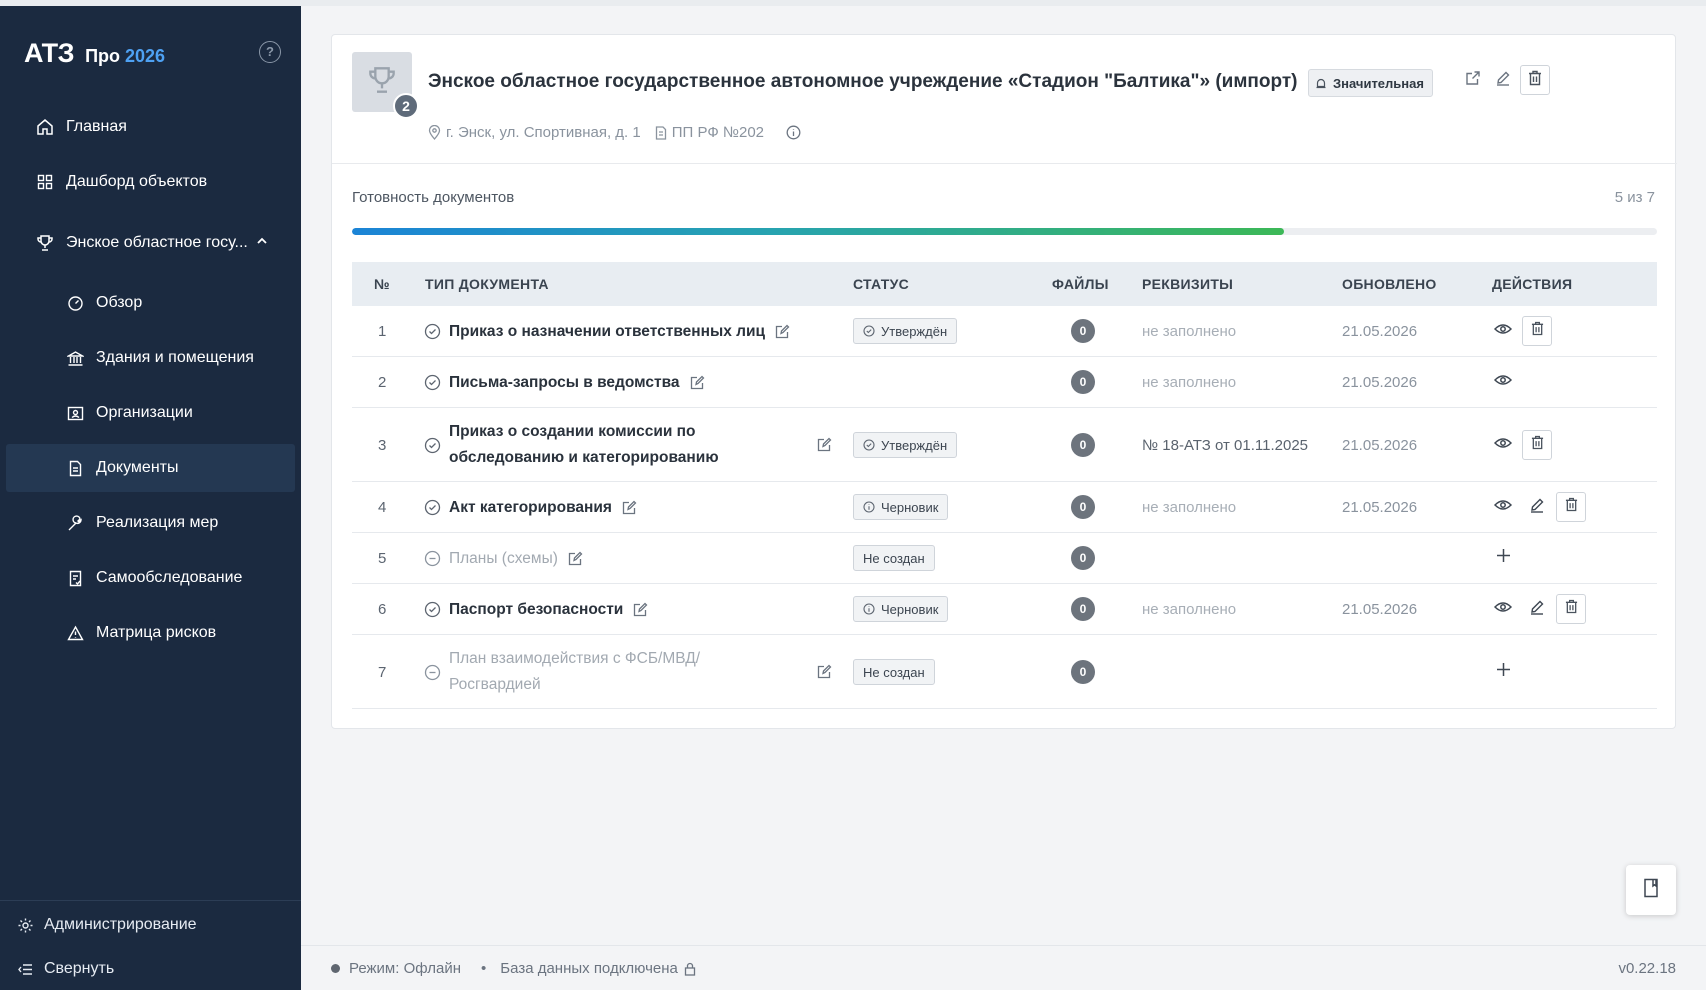  I want to click on doc-name: Приказ о назначении ответственных лиц, so click(607, 332).